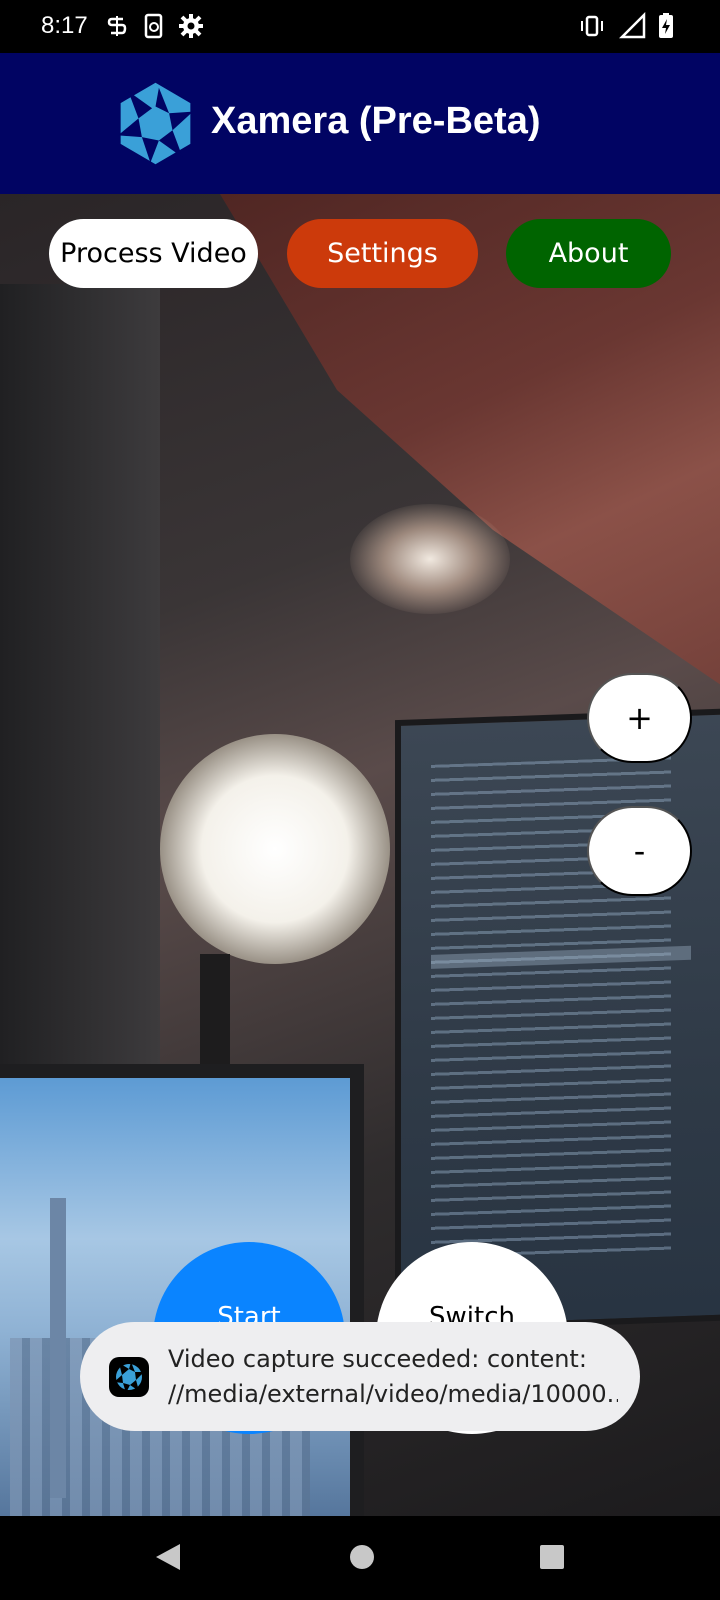 Image resolution: width=720 pixels, height=1600 pixels. Describe the element at coordinates (153, 253) in the screenshot. I see `process-video-button: Process Video` at that location.